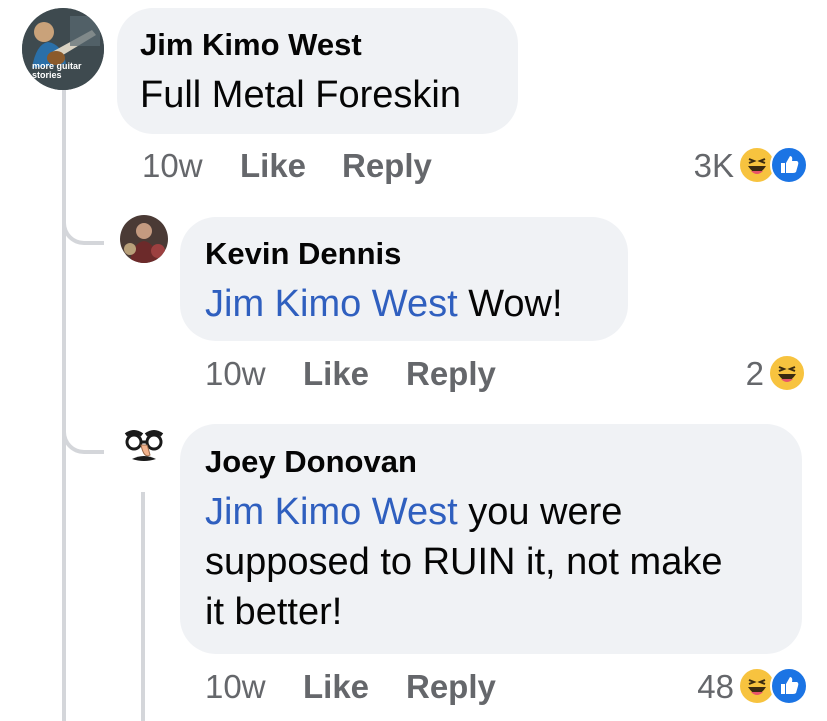 This screenshot has height=721, width=827. I want to click on comment-time-3: 10w, so click(235, 687).